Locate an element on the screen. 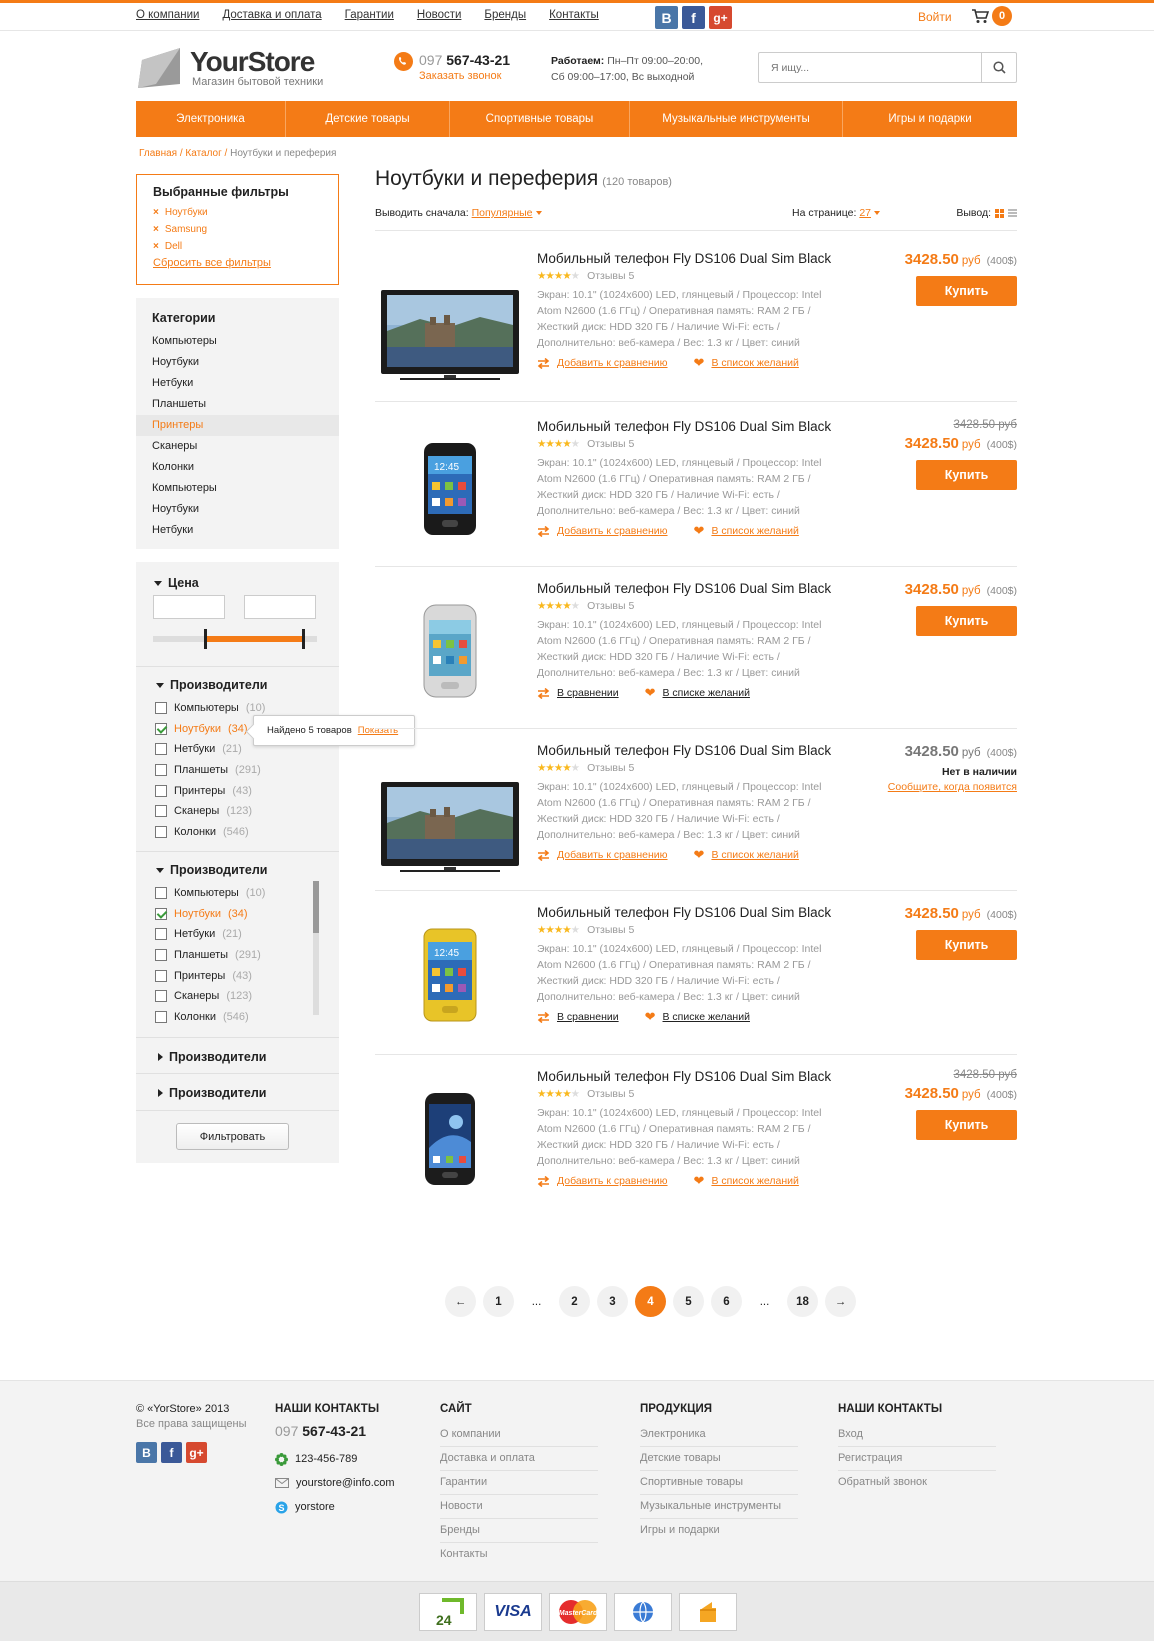  page-number: 6 is located at coordinates (726, 1301).